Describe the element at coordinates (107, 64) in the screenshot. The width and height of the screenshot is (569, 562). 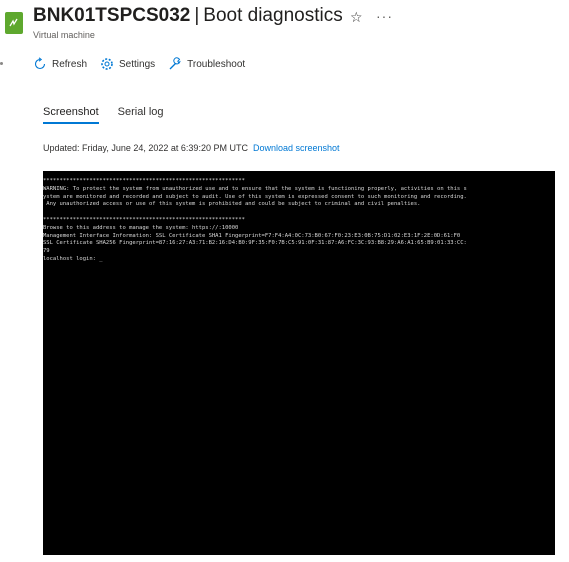
I see `gear-icon` at that location.